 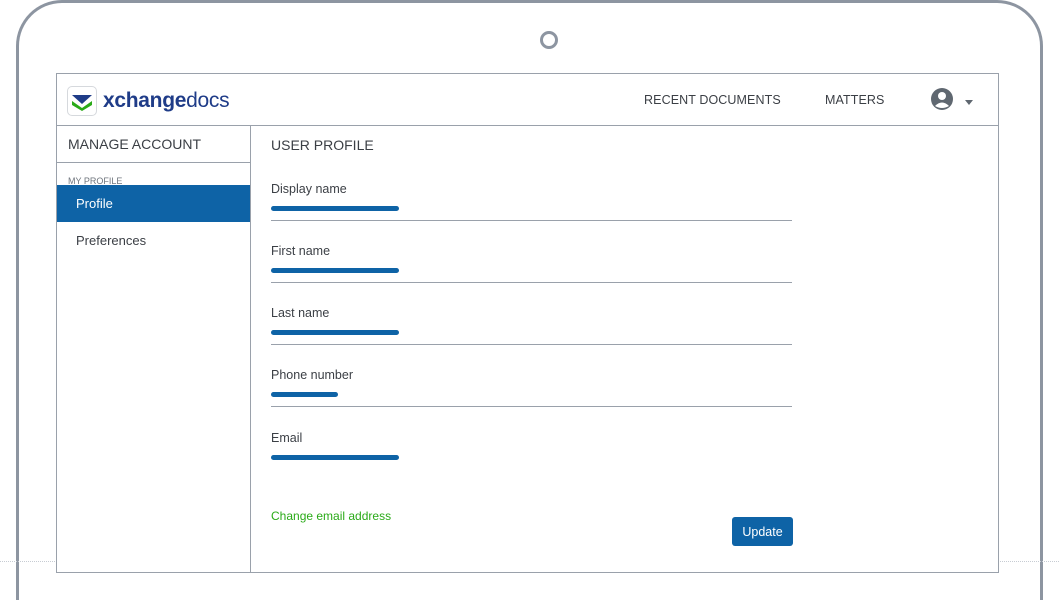 I want to click on sidebar-item-preferences: Preferences, so click(x=153, y=240).